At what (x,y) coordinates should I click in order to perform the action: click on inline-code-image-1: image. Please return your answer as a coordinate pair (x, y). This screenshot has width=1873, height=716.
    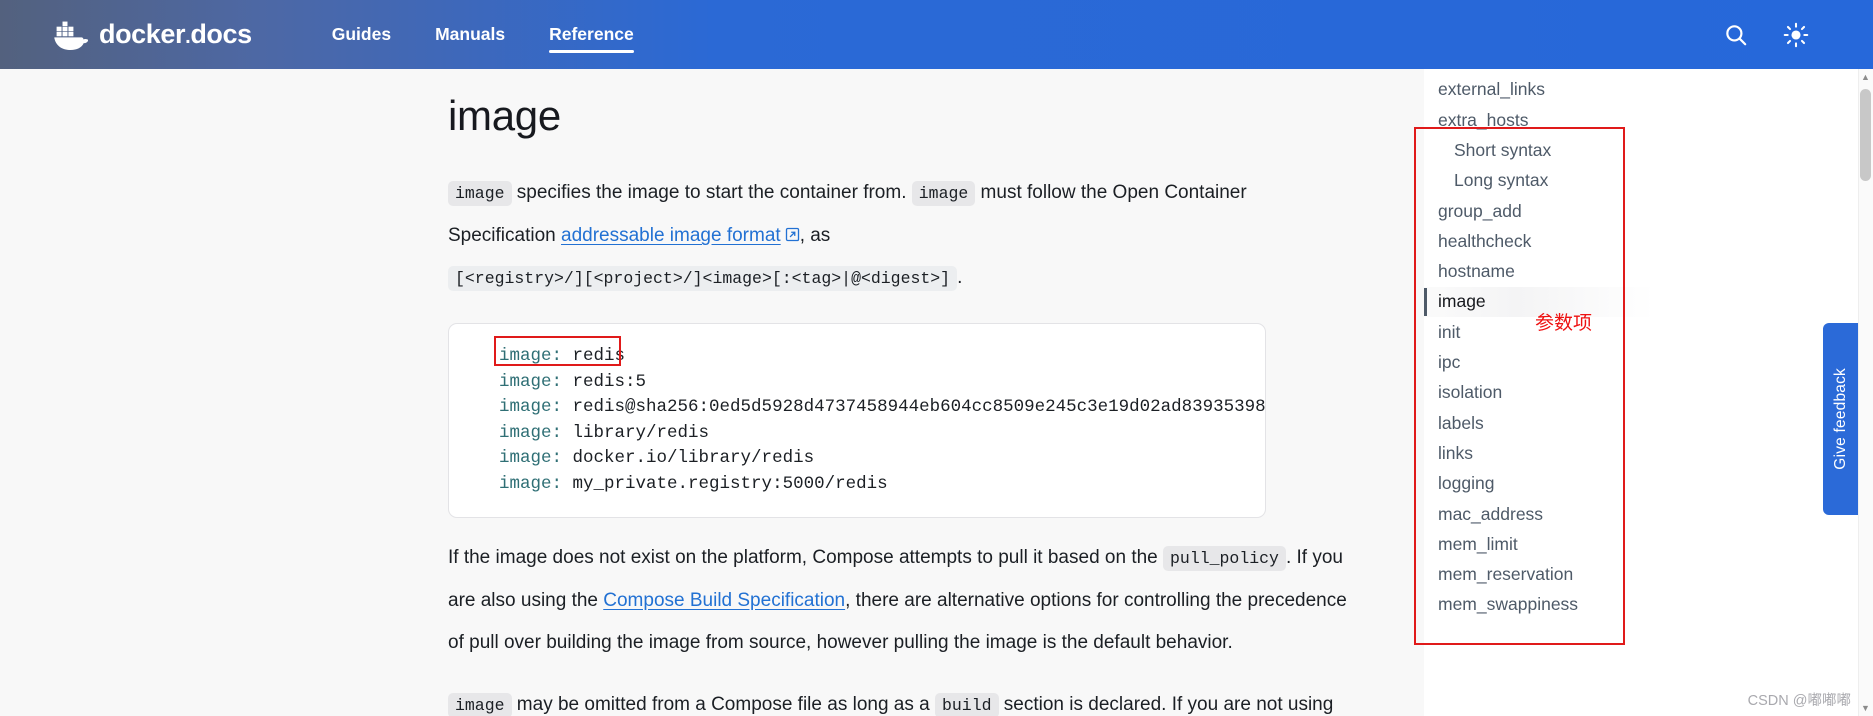
    Looking at the image, I should click on (480, 194).